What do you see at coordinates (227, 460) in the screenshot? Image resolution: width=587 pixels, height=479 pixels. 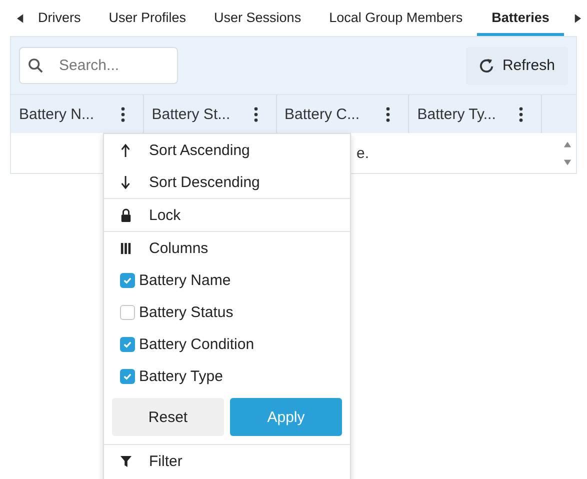 I see `menu-item: Filter` at bounding box center [227, 460].